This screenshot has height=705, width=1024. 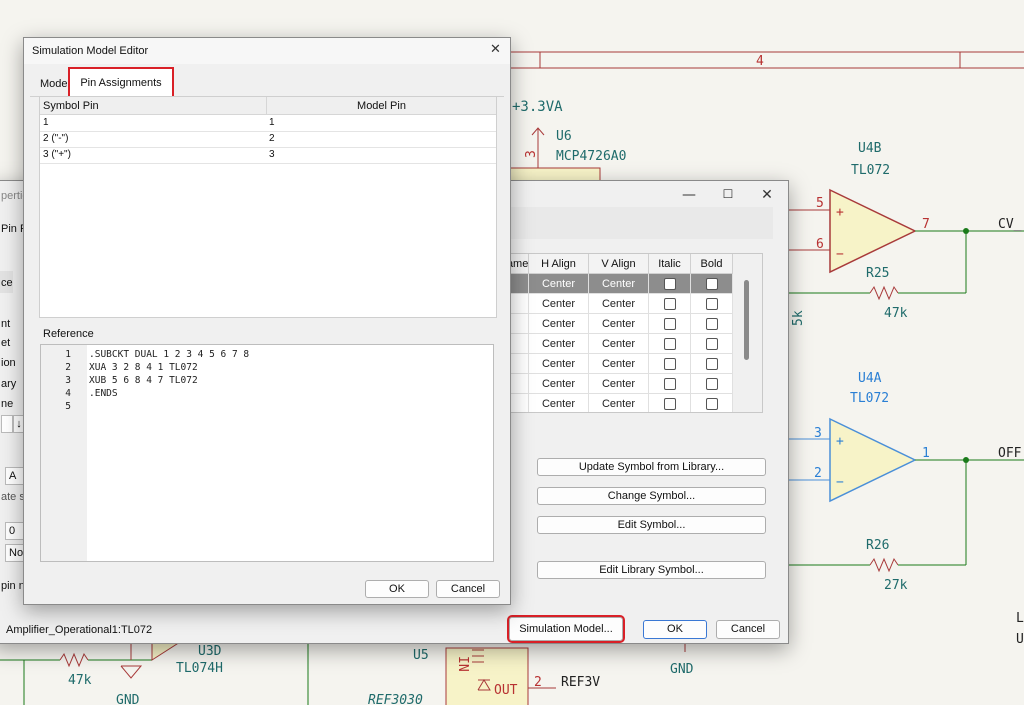 I want to click on pin-symbol-cell: 1, so click(x=46, y=123).